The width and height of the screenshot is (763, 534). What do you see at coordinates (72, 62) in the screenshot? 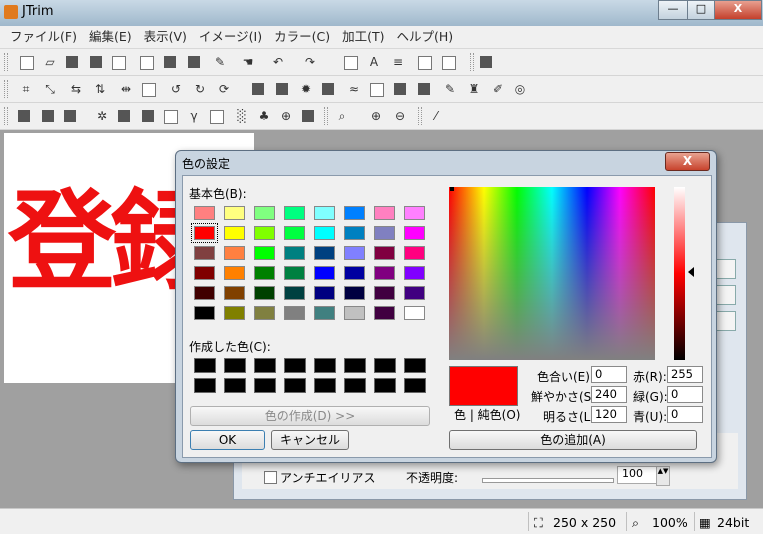
I see `save-icon` at bounding box center [72, 62].